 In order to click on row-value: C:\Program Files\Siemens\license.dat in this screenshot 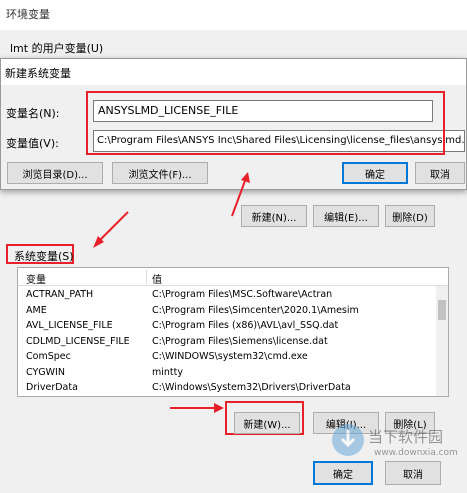, I will do `click(240, 341)`.